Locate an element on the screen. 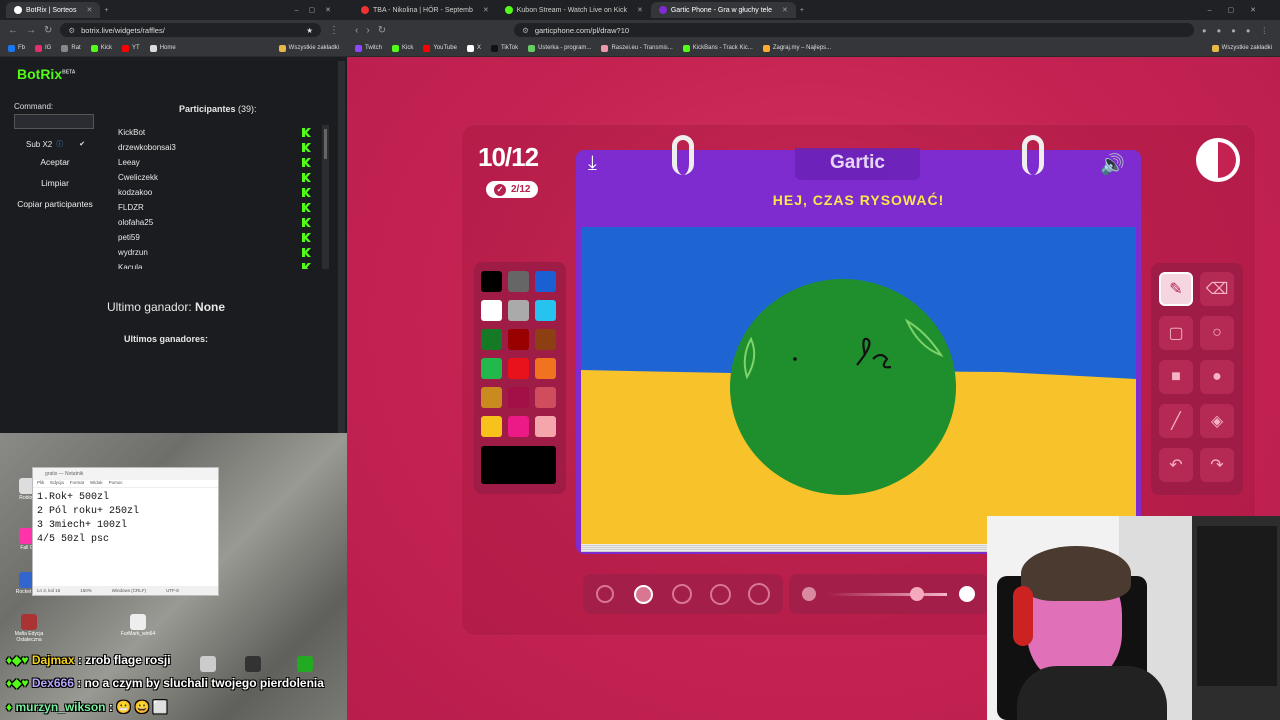 Image resolution: width=1280 pixels, height=720 pixels. desktop-icon-mafia: Mafia Edycja Ostateczna is located at coordinates (29, 628).